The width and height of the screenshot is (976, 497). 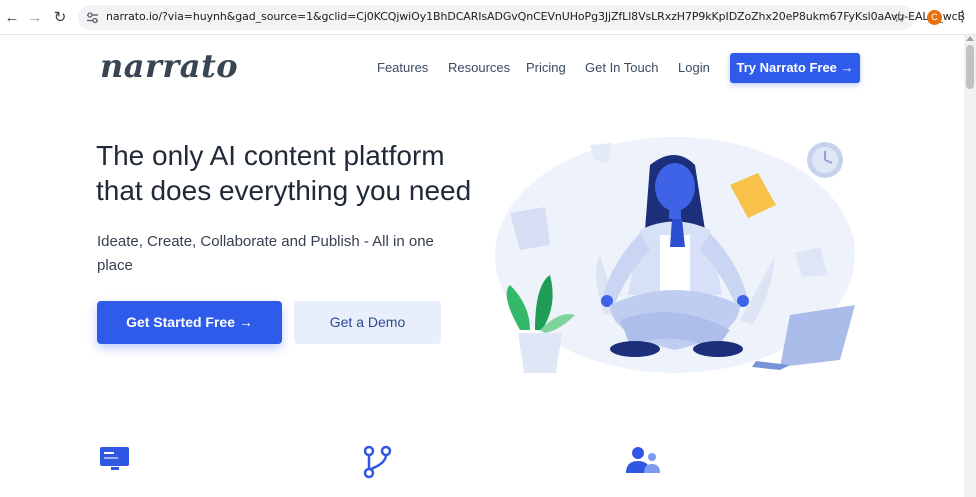 I want to click on workflow-icon, so click(x=377, y=462).